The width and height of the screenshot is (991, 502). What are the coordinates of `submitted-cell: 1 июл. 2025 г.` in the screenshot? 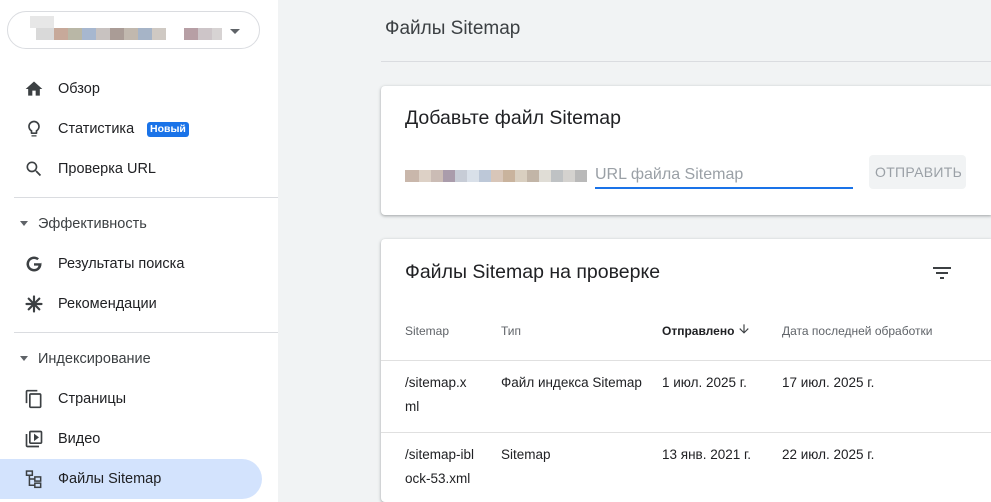 It's located at (704, 382).